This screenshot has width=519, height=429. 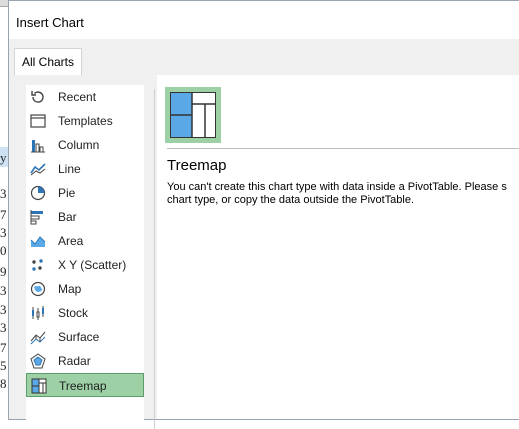 I want to click on templates-icon, so click(x=38, y=121).